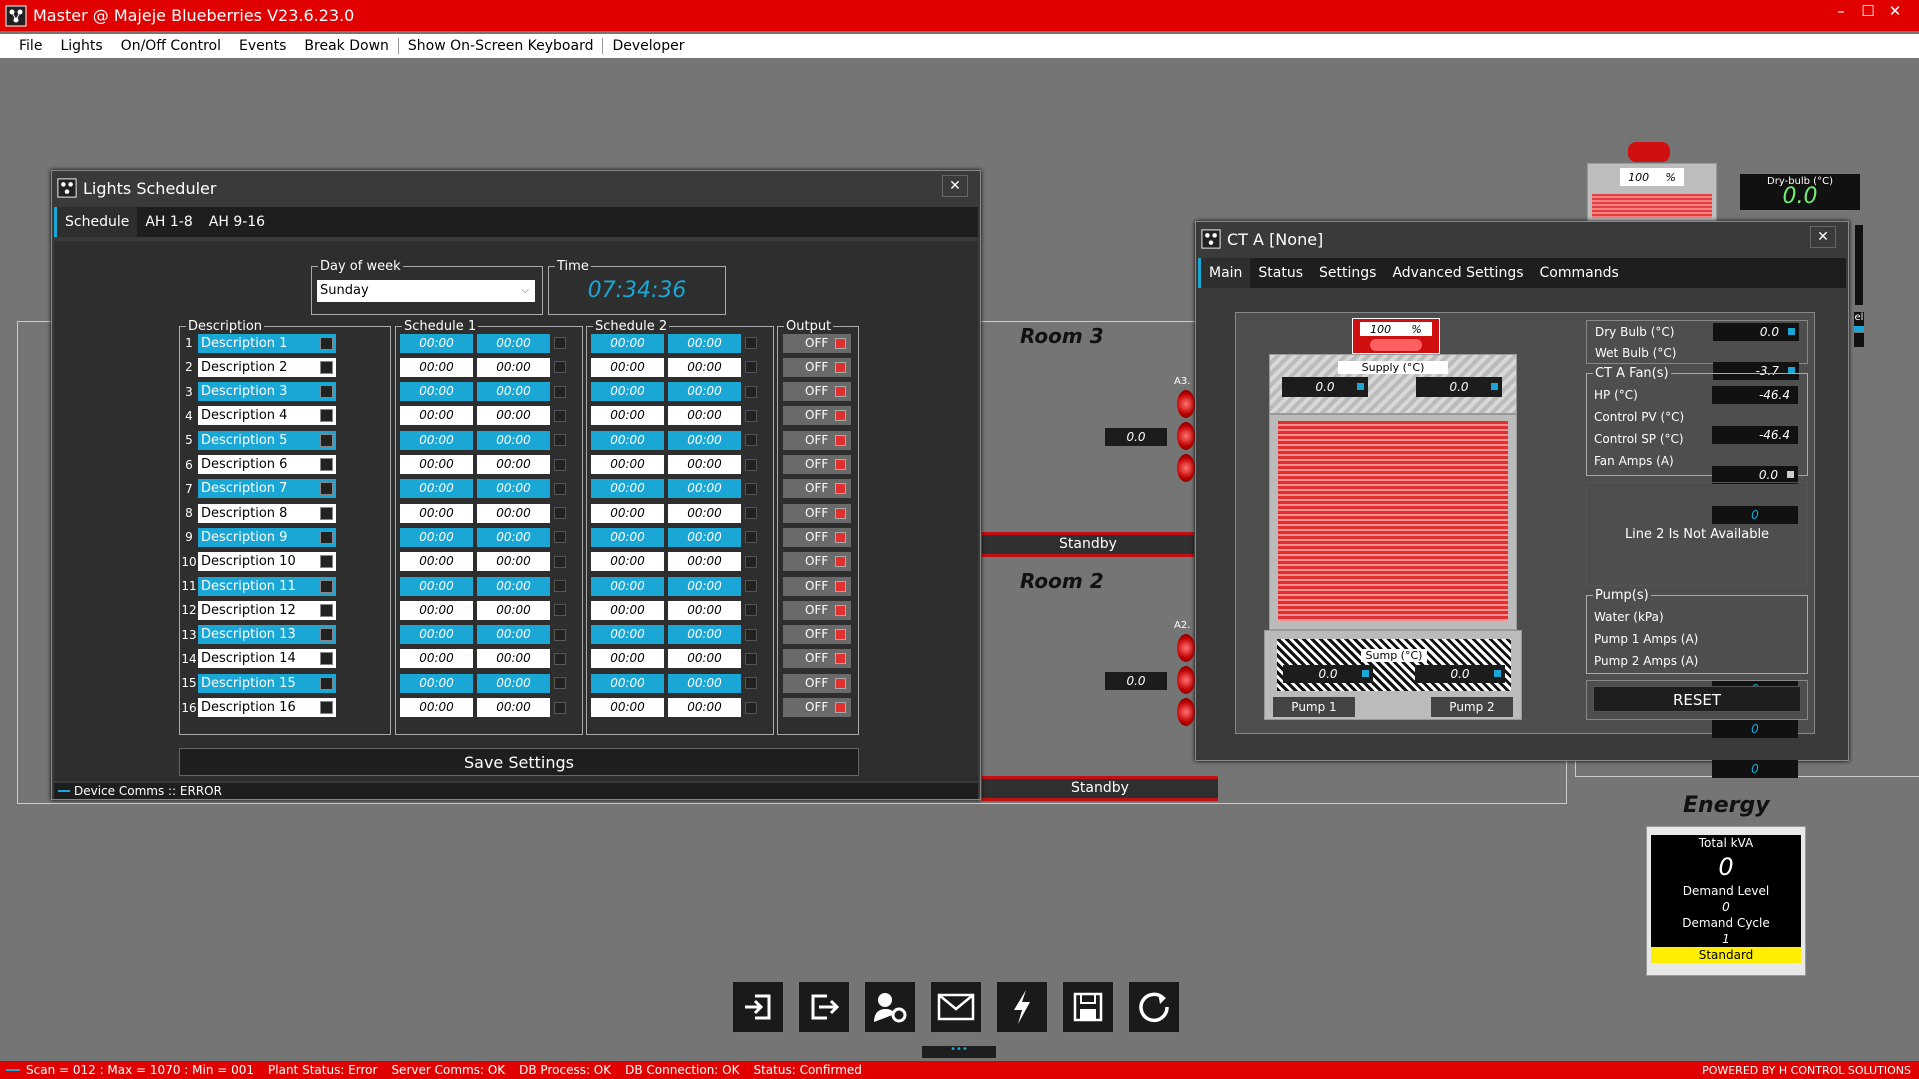 The image size is (1919, 1079). I want to click on menu-break-down: Break Down, so click(346, 46).